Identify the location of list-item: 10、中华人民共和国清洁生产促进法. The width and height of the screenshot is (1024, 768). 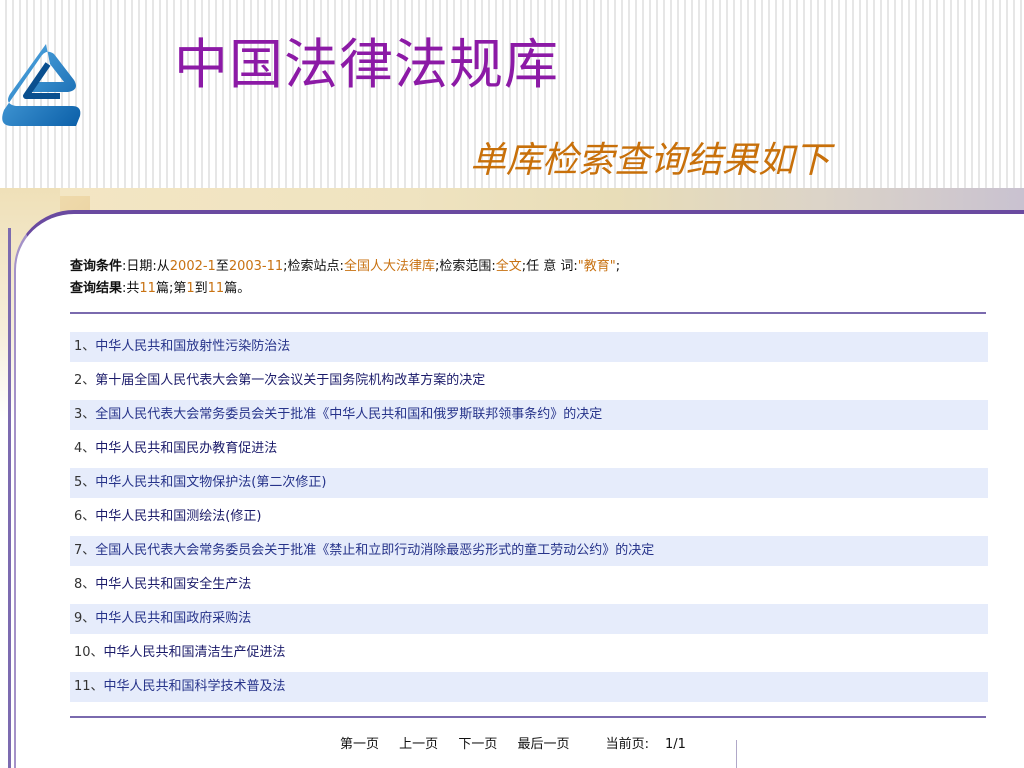
(529, 653).